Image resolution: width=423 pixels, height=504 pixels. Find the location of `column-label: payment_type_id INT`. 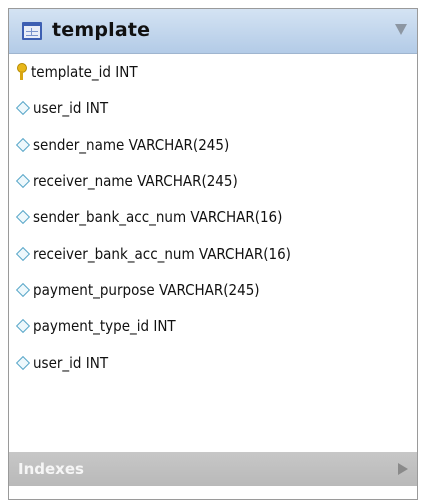

column-label: payment_type_id INT is located at coordinates (104, 326).